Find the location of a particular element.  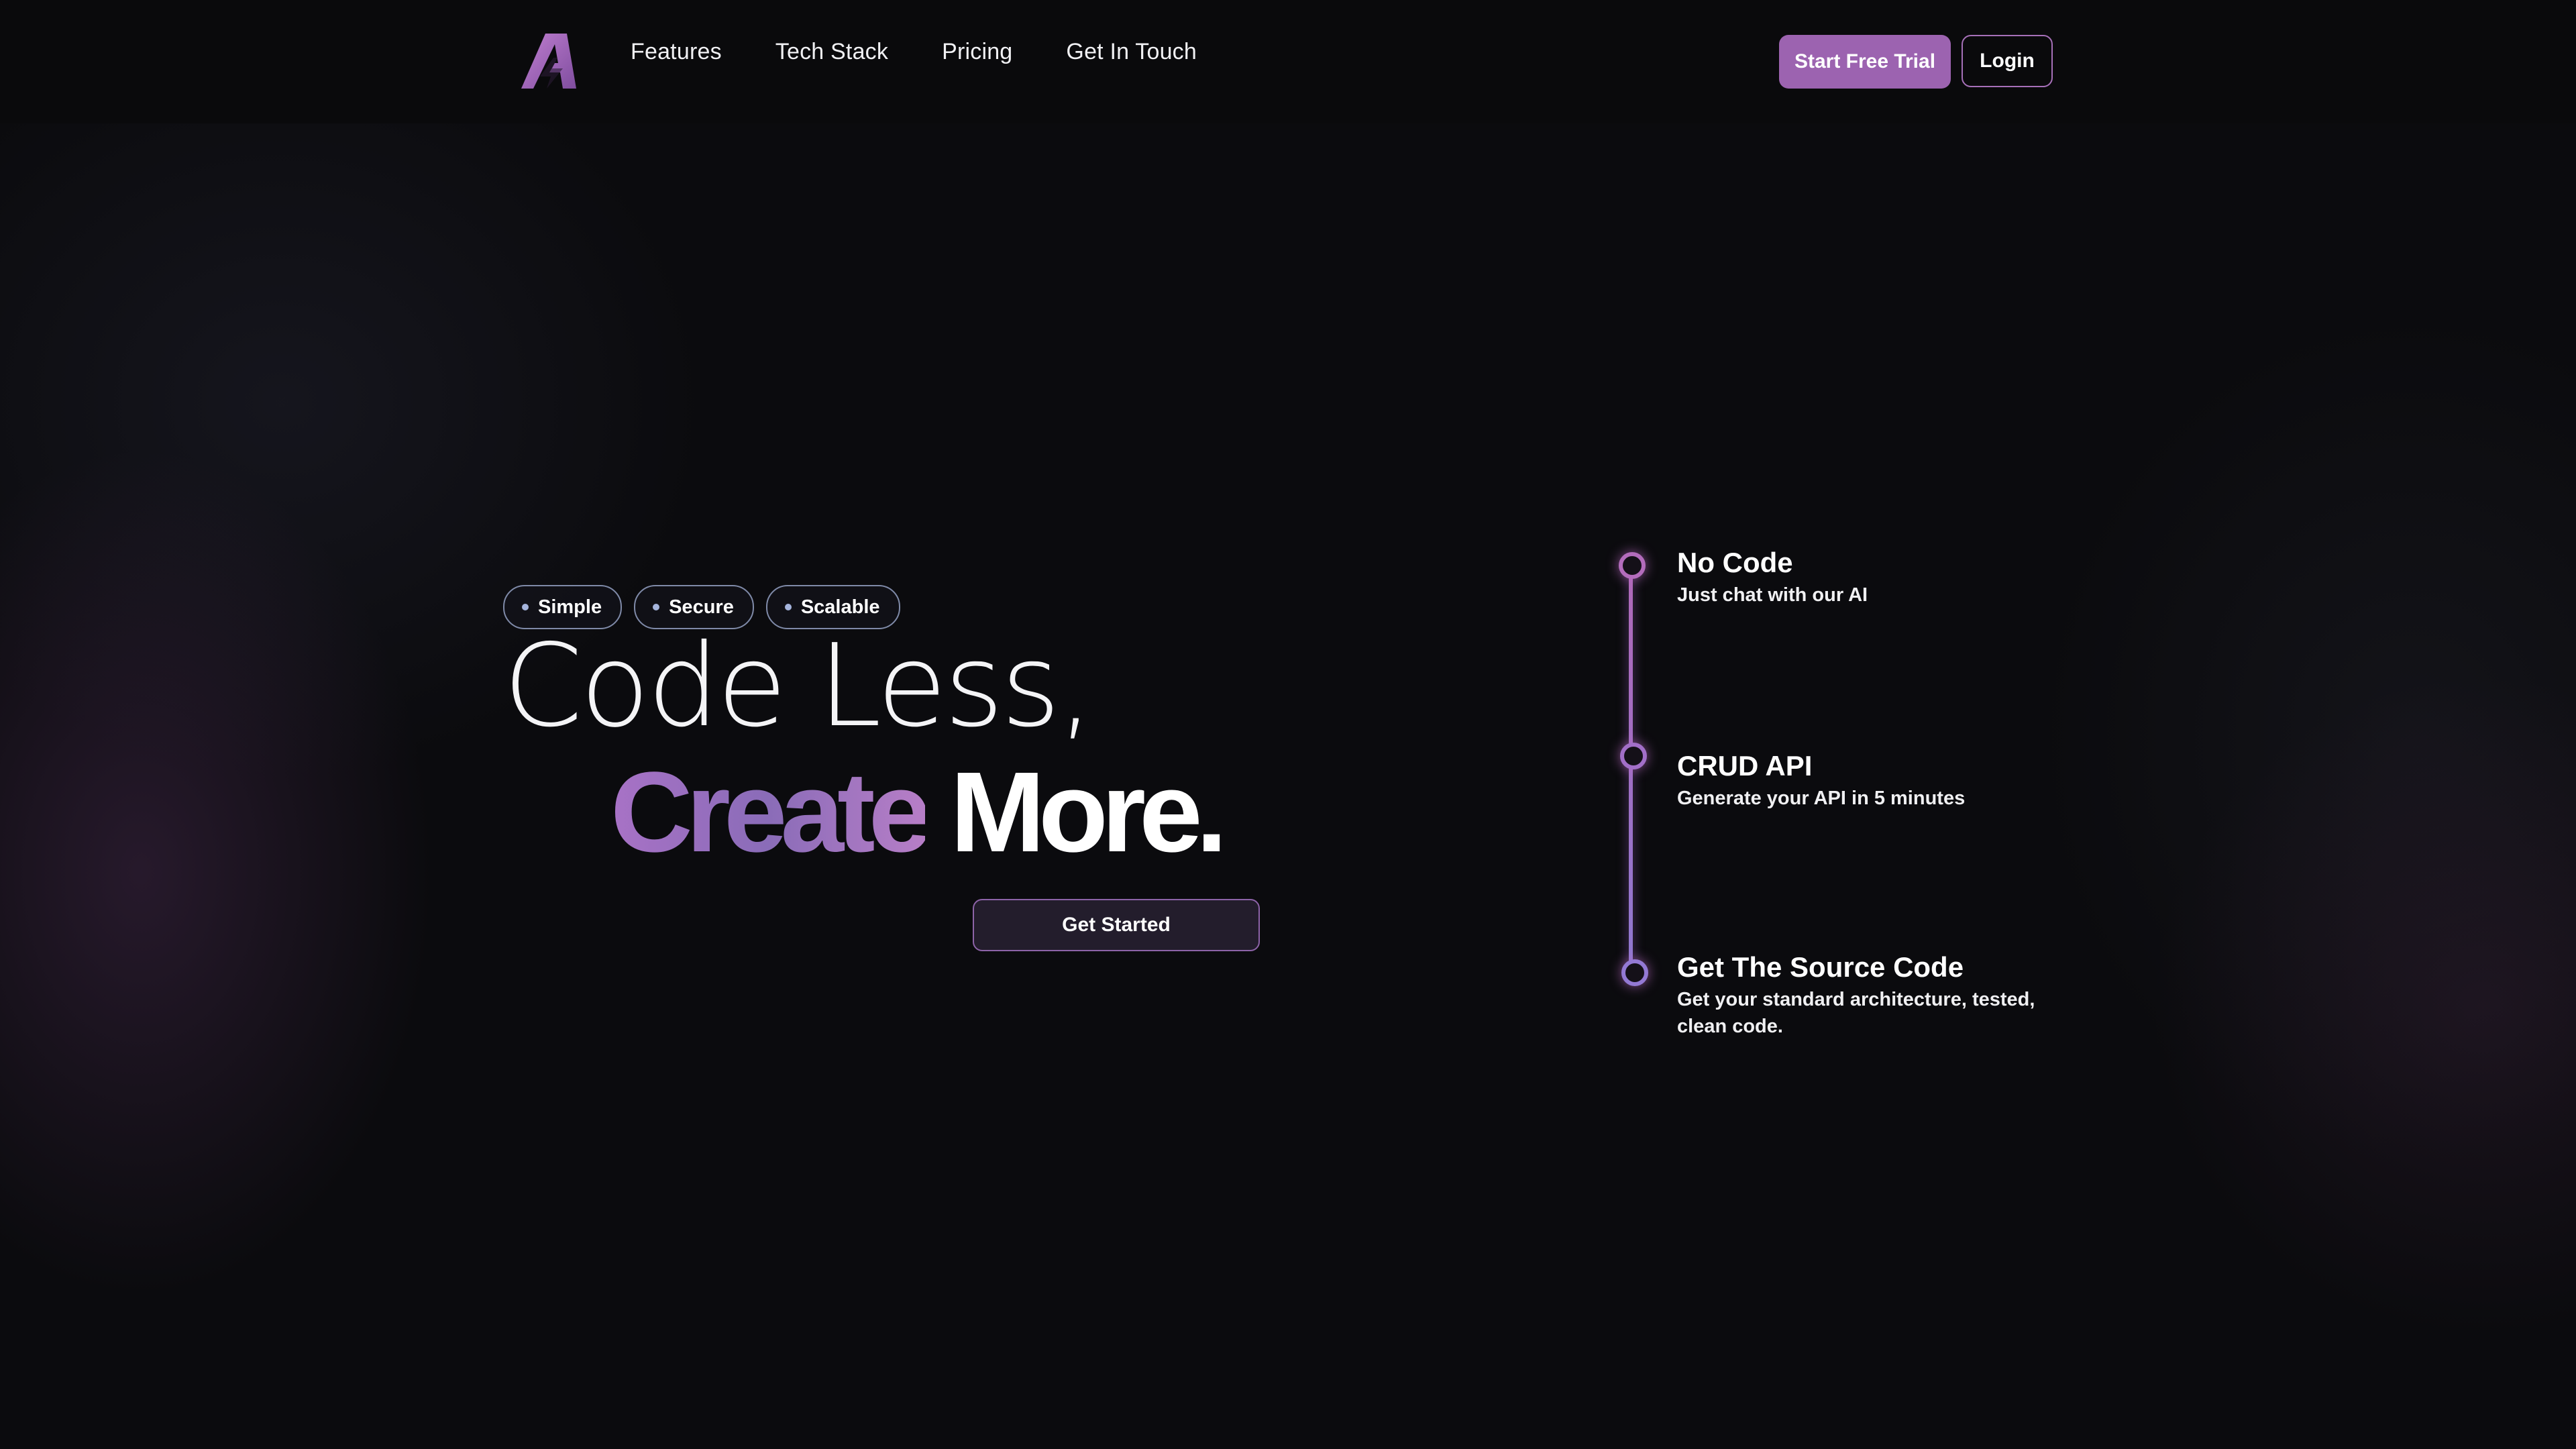

step-description: Generate your API in 5 minutes is located at coordinates (1821, 798).